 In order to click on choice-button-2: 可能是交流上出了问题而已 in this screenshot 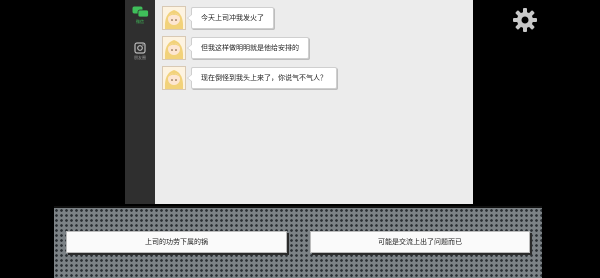, I will do `click(420, 242)`.